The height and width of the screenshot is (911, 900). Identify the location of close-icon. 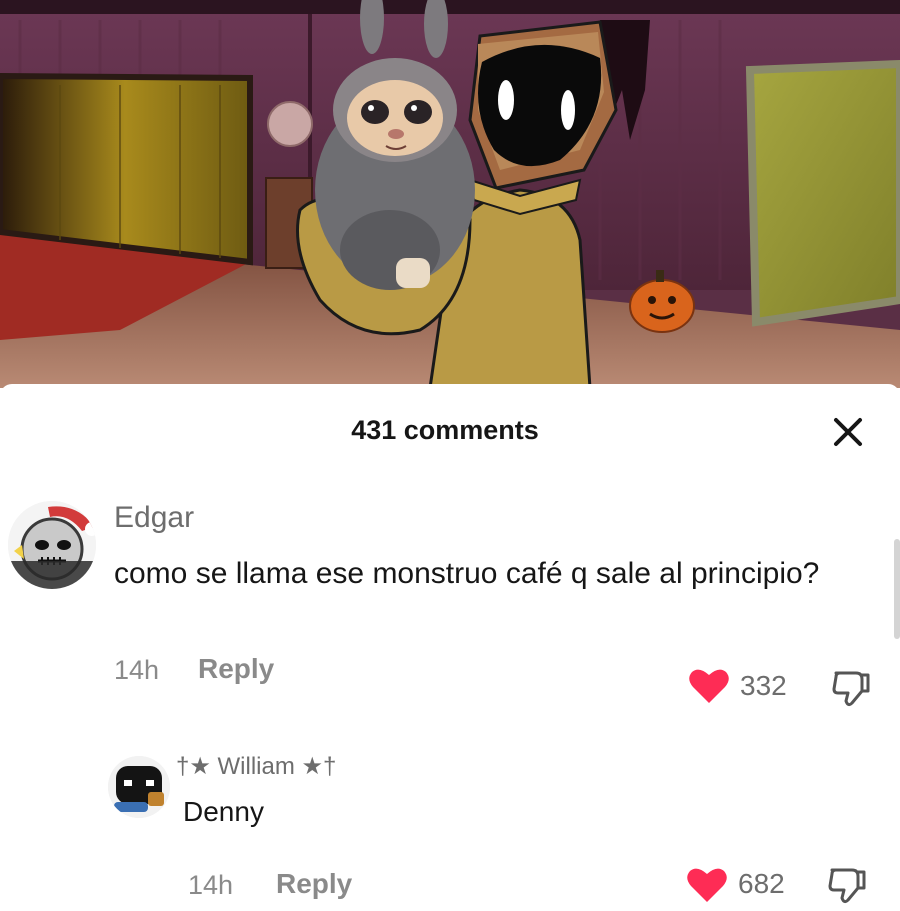
(848, 432).